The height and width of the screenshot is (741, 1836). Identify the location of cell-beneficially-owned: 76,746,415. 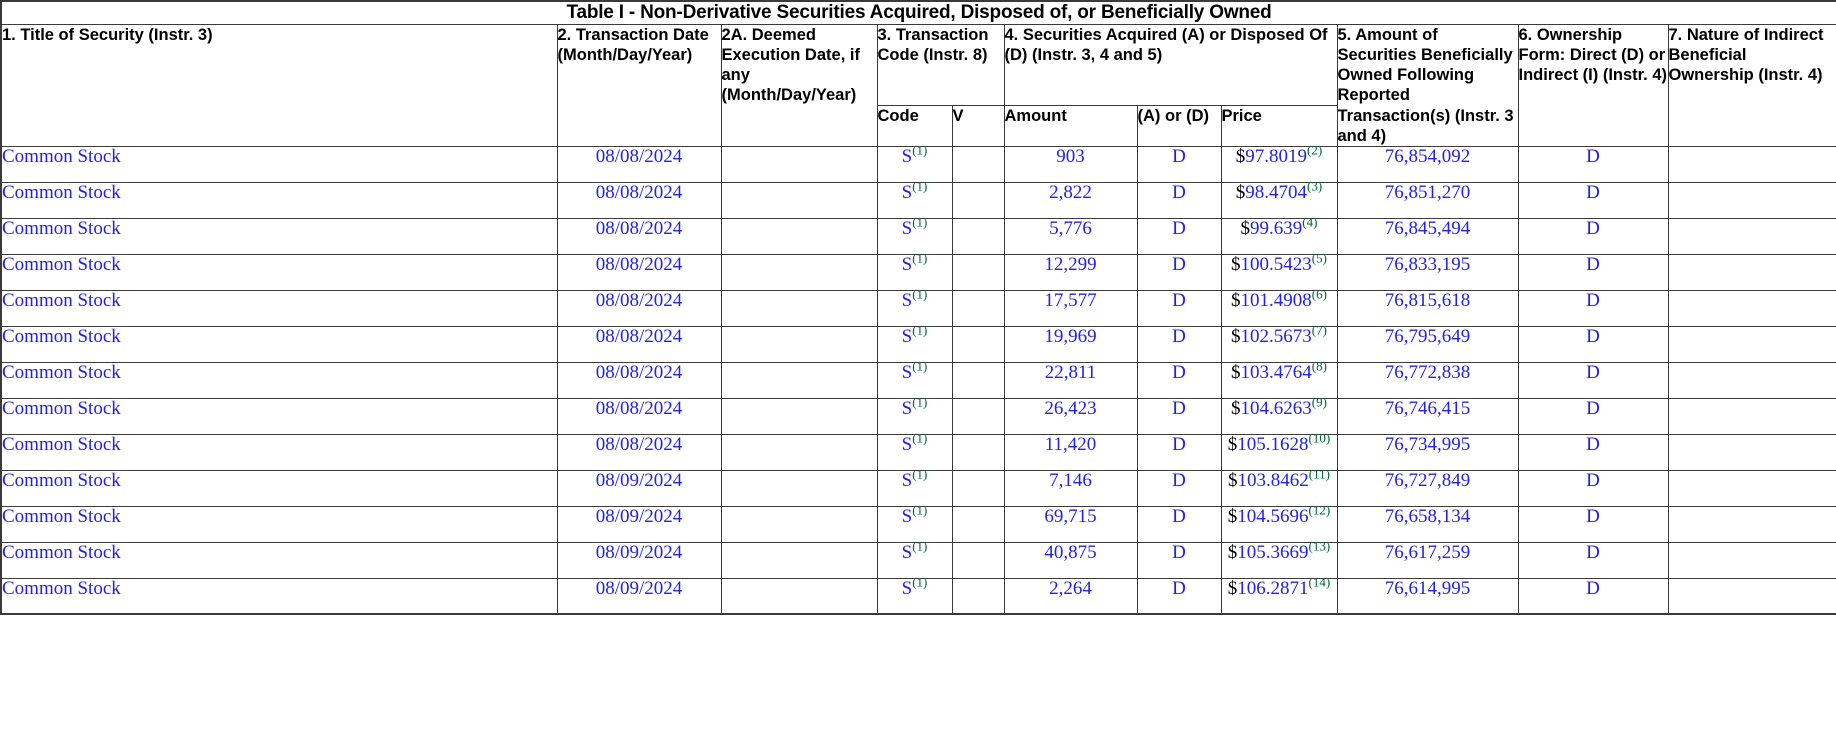
(1427, 416).